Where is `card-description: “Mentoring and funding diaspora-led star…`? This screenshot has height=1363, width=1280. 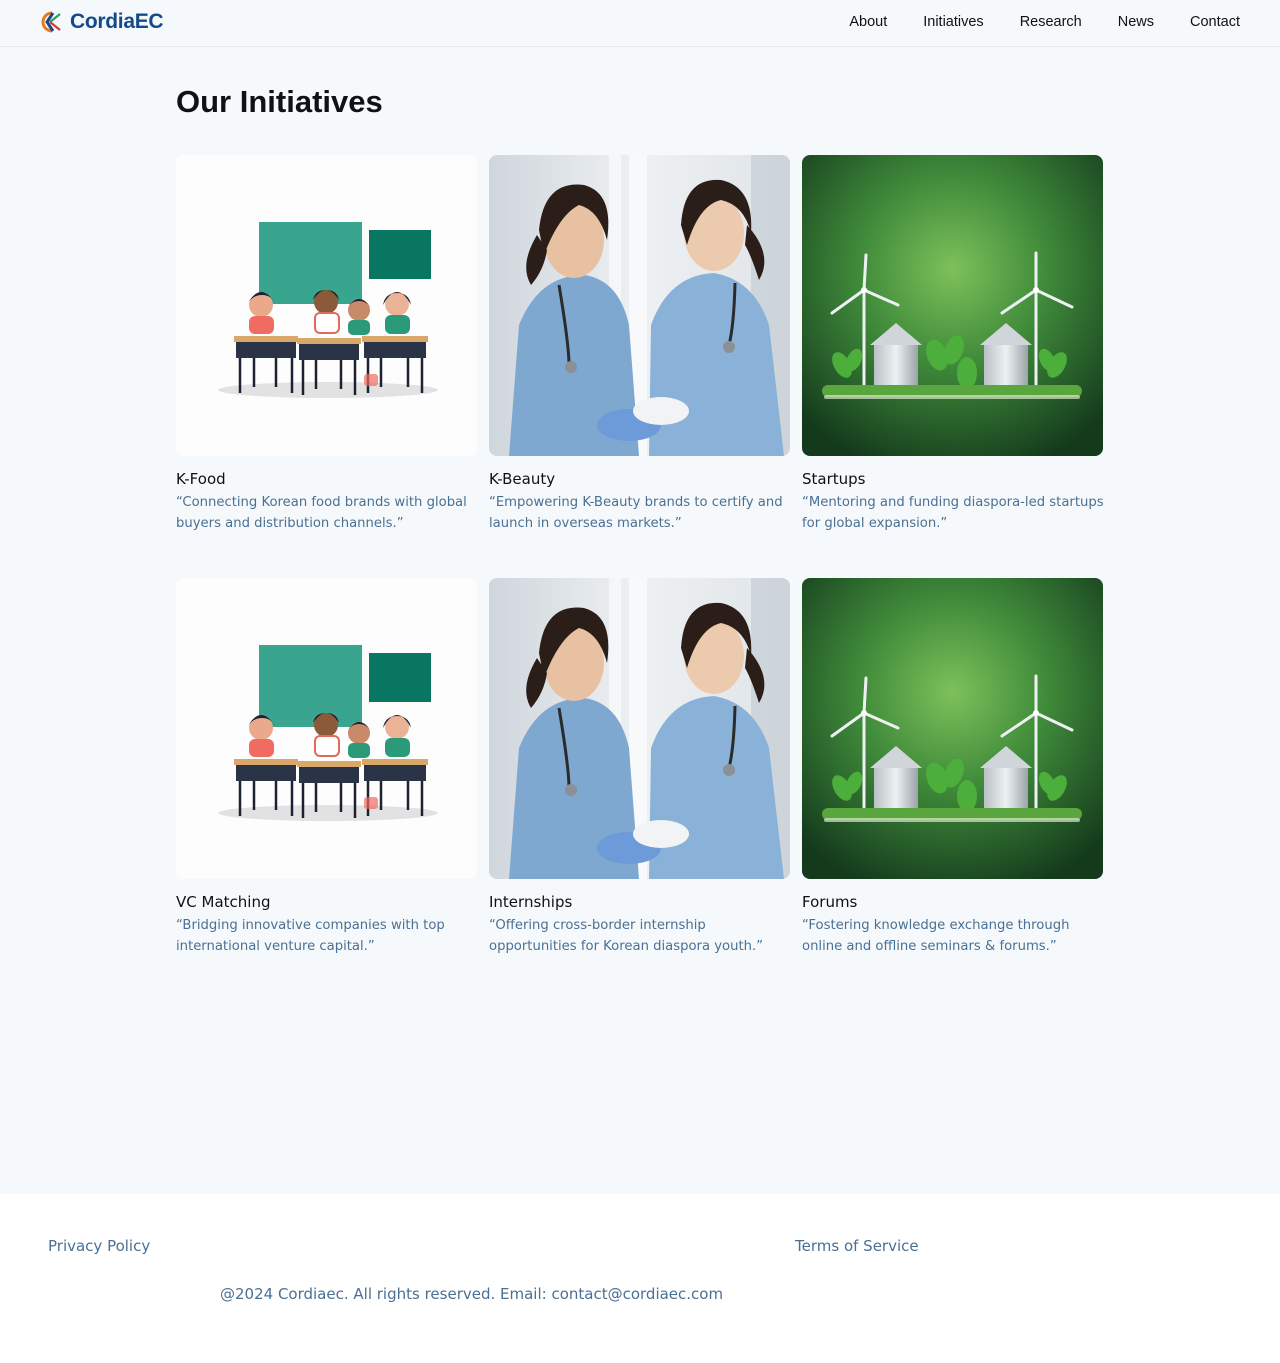 card-description: “Mentoring and funding diaspora-led star… is located at coordinates (953, 513).